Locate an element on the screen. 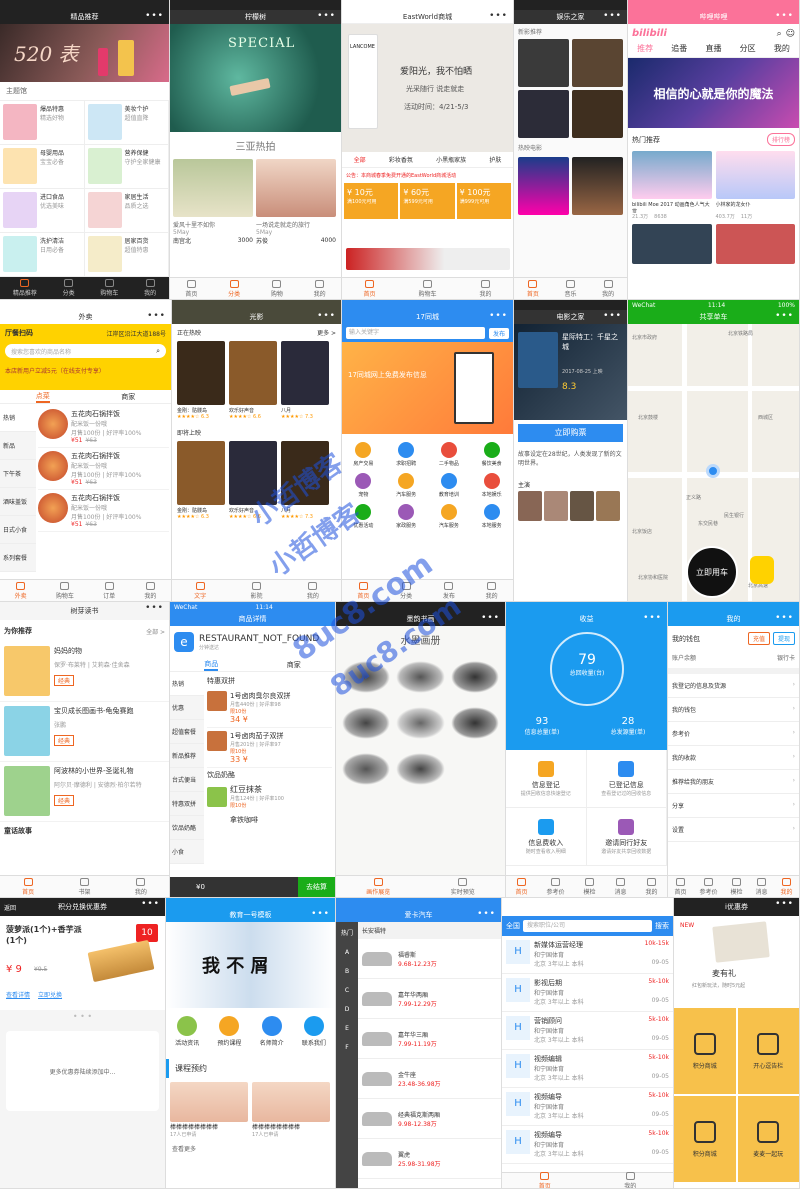 Image resolution: width=800 pixels, height=1189 pixels. job-item: H 营销顾问 5k-10k 和宁国体育 北京 3年以上 本科 09-05 is located at coordinates (587, 1031).